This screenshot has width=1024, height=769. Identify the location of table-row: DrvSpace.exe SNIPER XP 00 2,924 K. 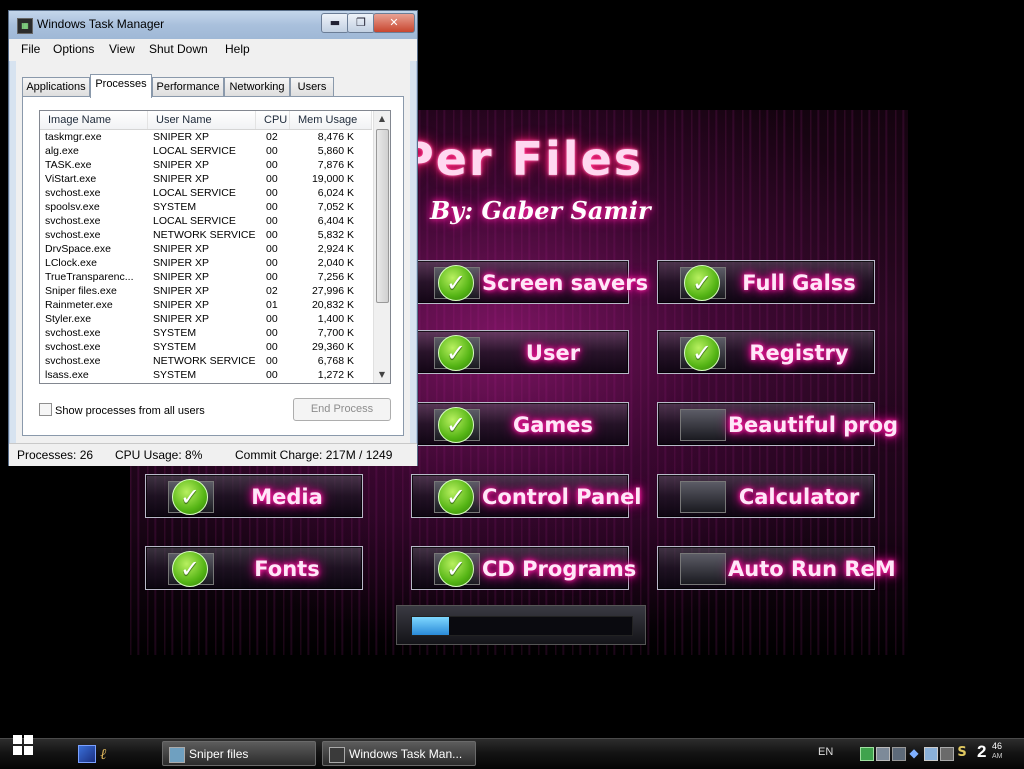
(206, 249).